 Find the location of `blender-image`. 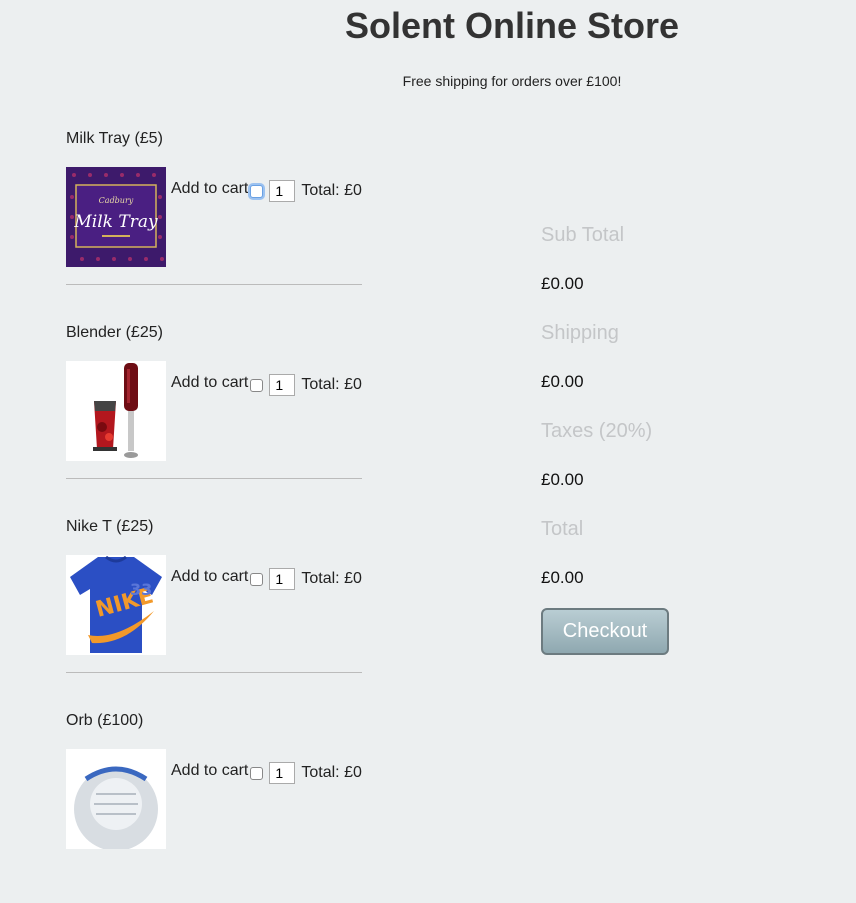

blender-image is located at coordinates (116, 411).